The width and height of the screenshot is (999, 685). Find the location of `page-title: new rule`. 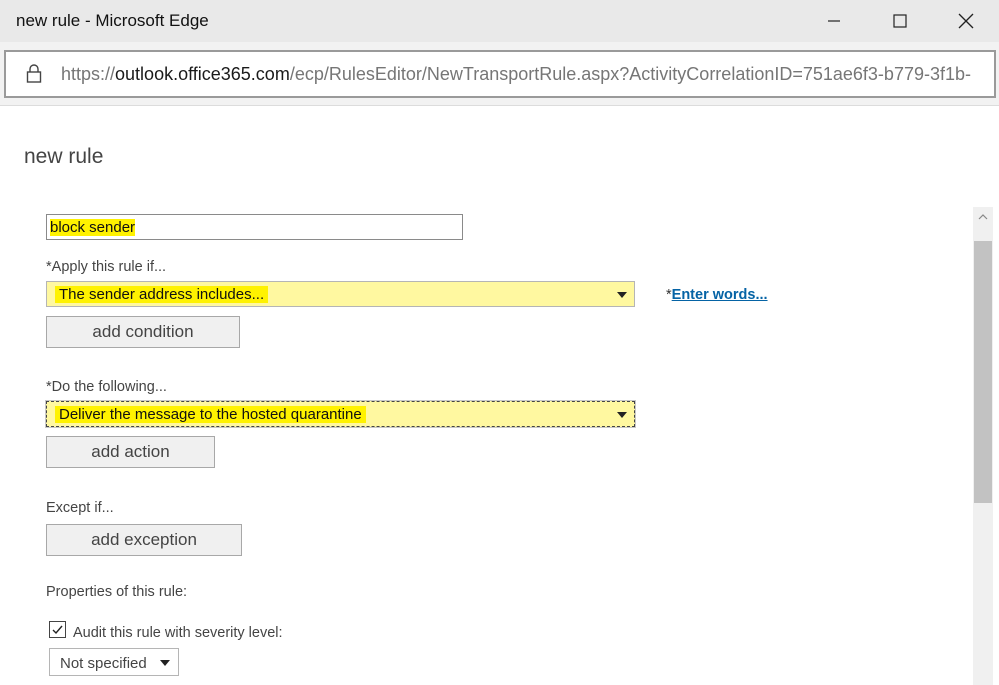

page-title: new rule is located at coordinates (64, 156).